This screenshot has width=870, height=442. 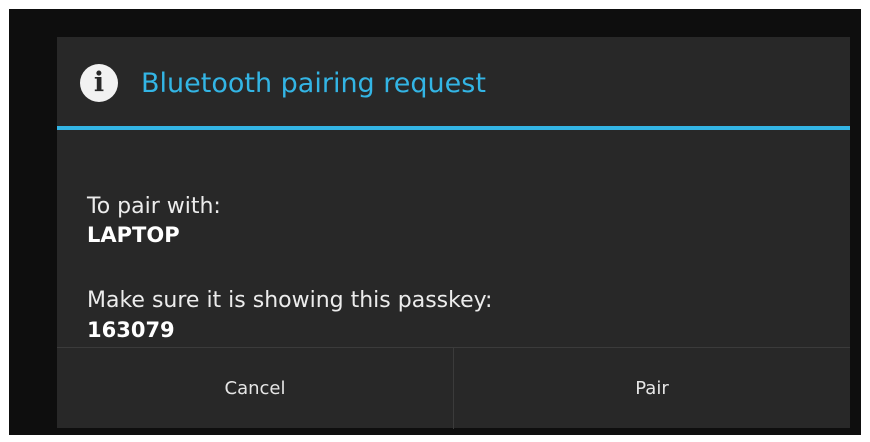 I want to click on passkey-value: 163079, so click(x=131, y=330).